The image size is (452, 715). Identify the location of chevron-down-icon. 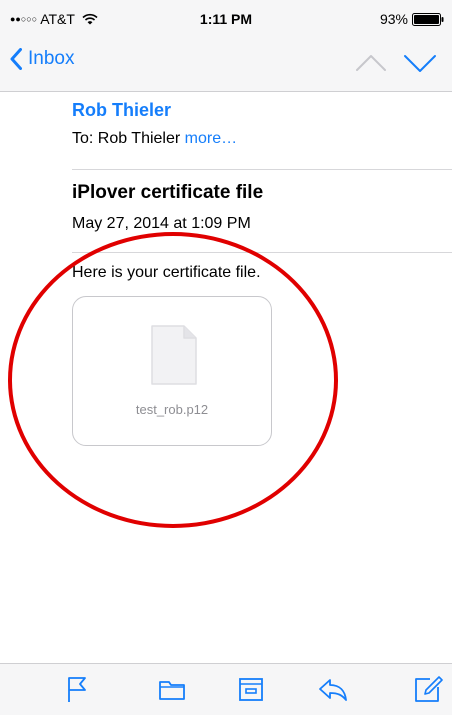
(420, 63).